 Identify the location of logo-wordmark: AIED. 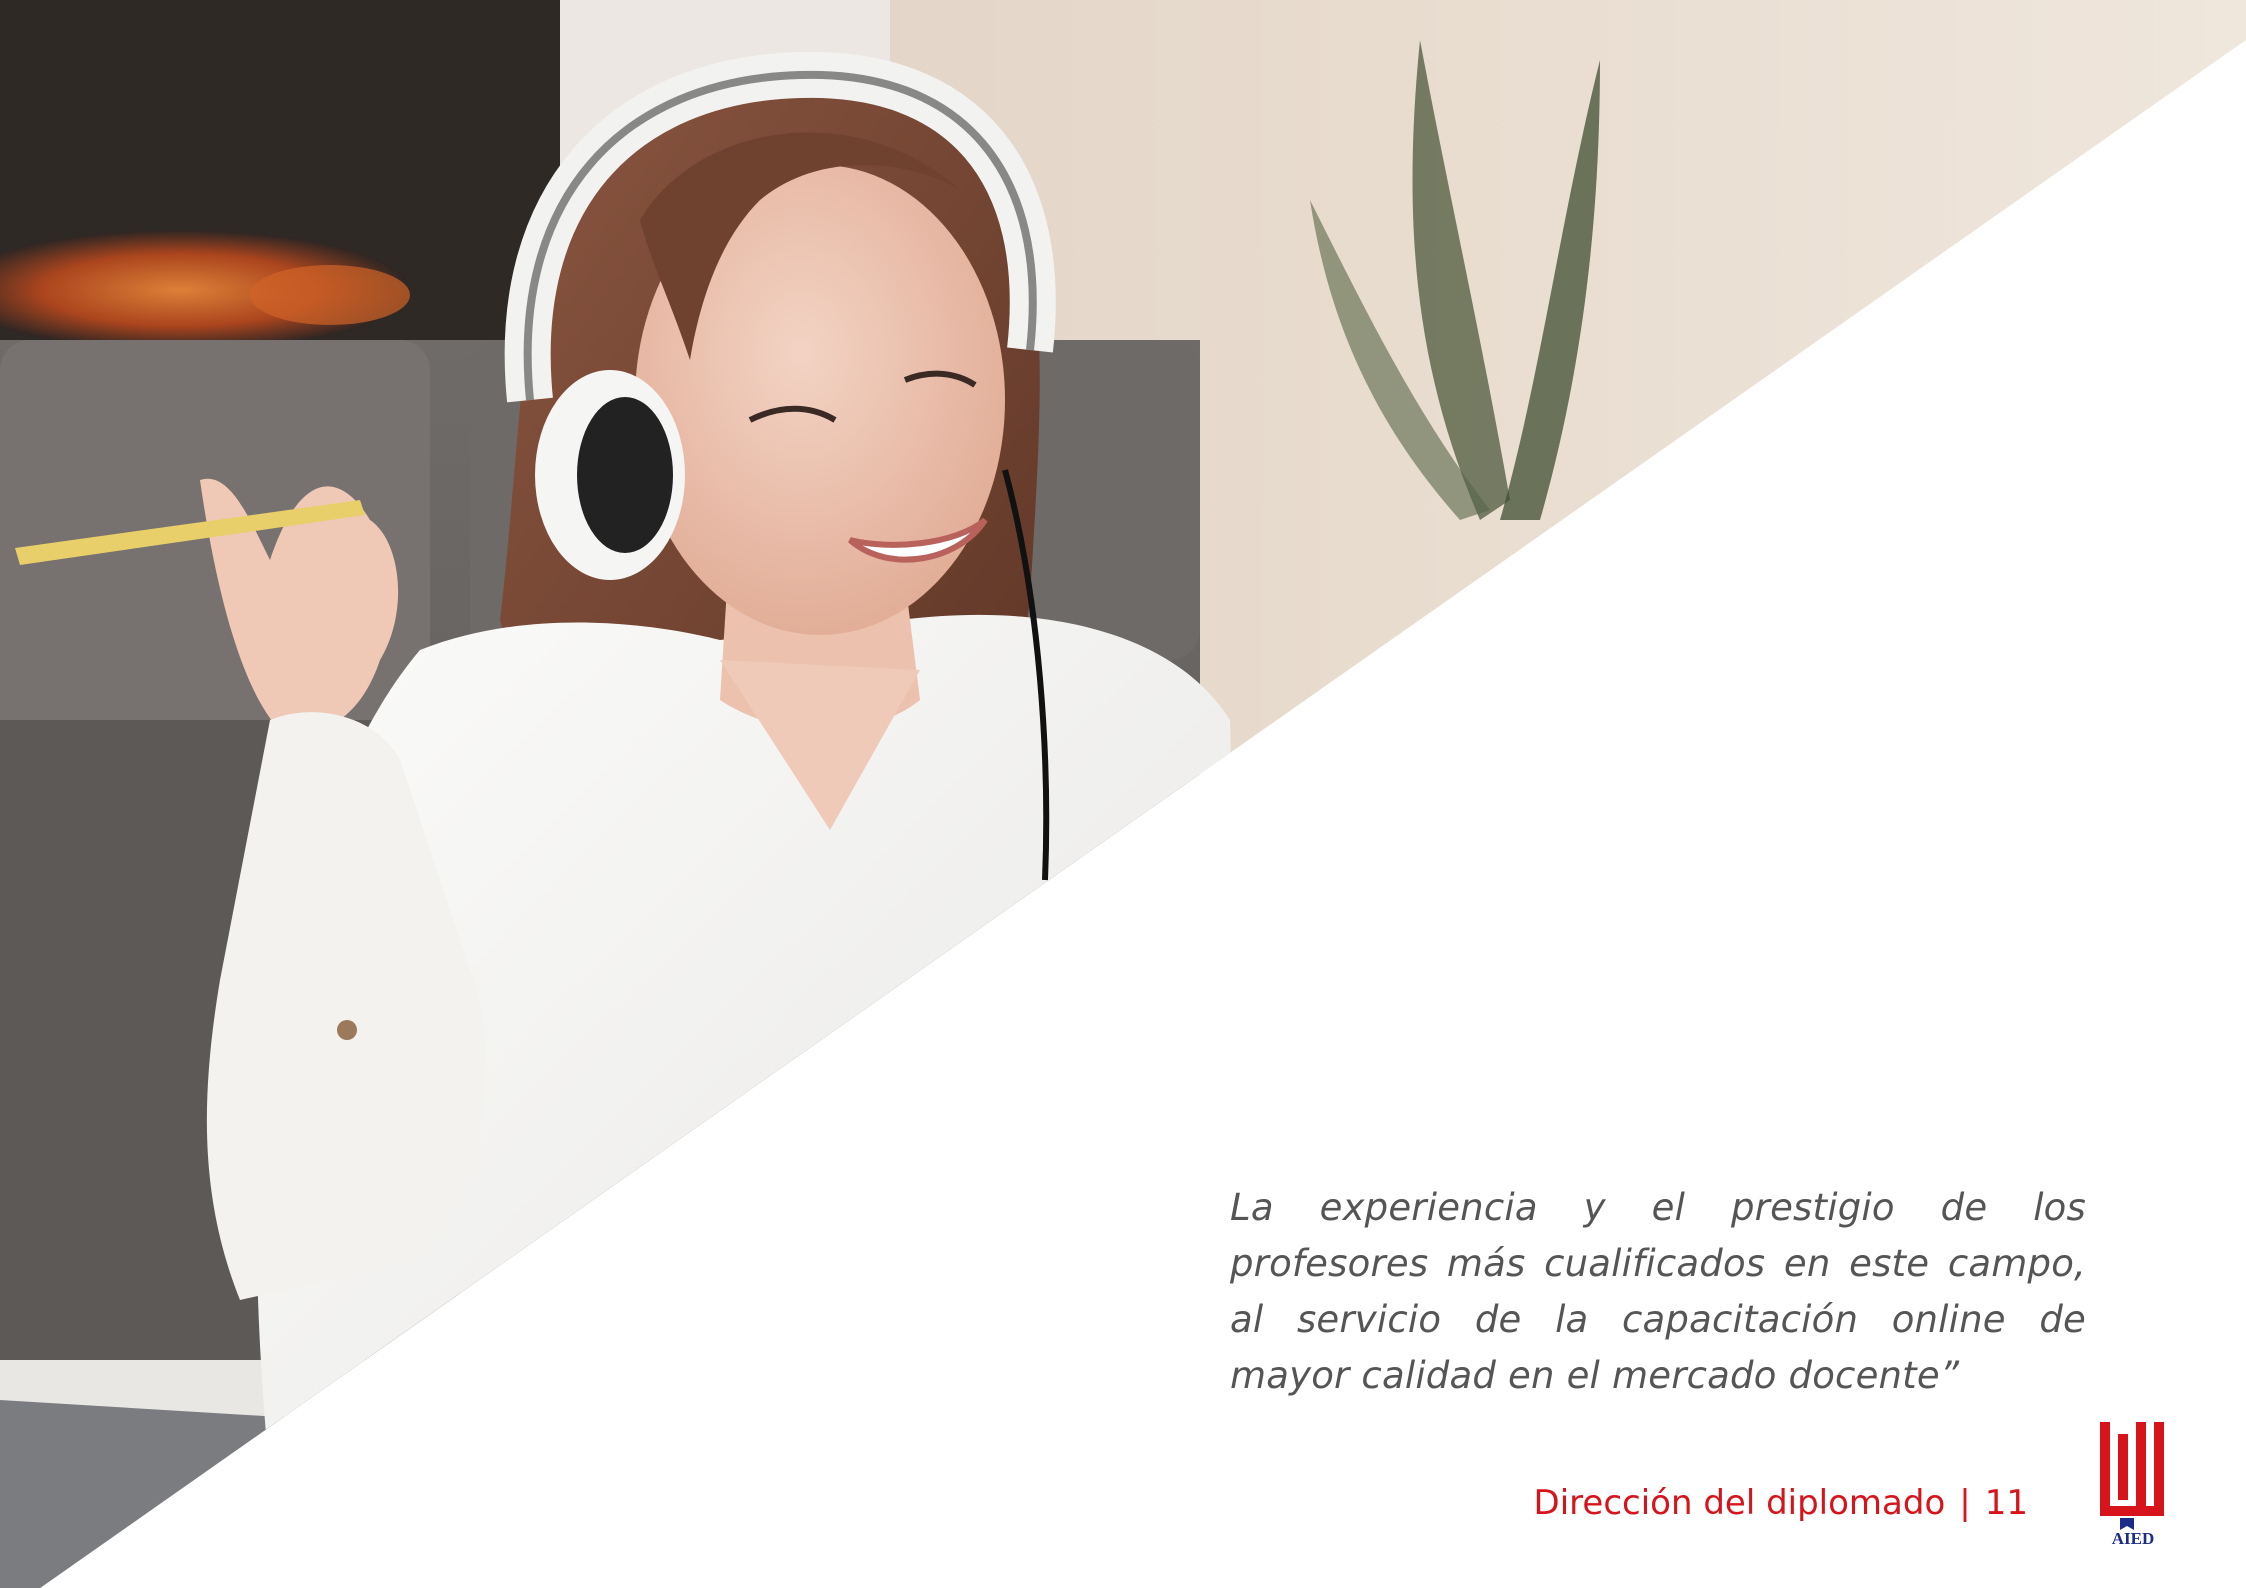
(2133, 1538).